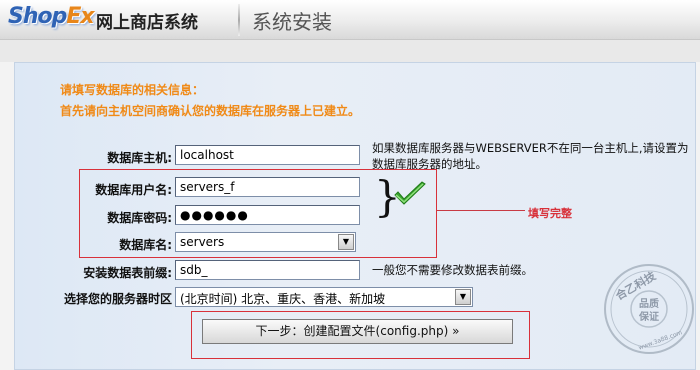  I want to click on seal-center-line2: 保证, so click(648, 316).